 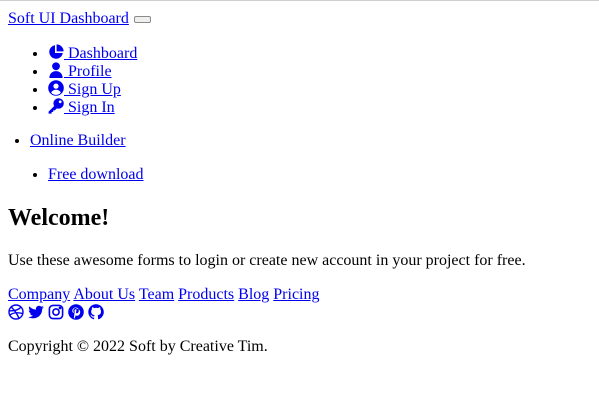 What do you see at coordinates (56, 52) in the screenshot?
I see `chart-pie-icon` at bounding box center [56, 52].